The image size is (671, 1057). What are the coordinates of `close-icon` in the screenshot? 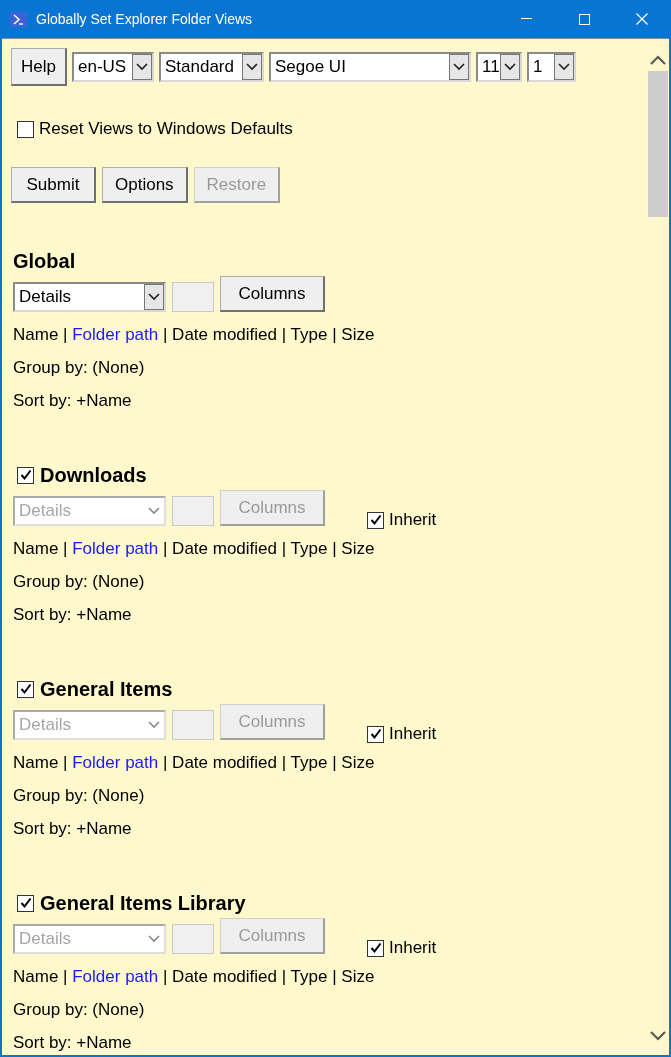 It's located at (642, 19).